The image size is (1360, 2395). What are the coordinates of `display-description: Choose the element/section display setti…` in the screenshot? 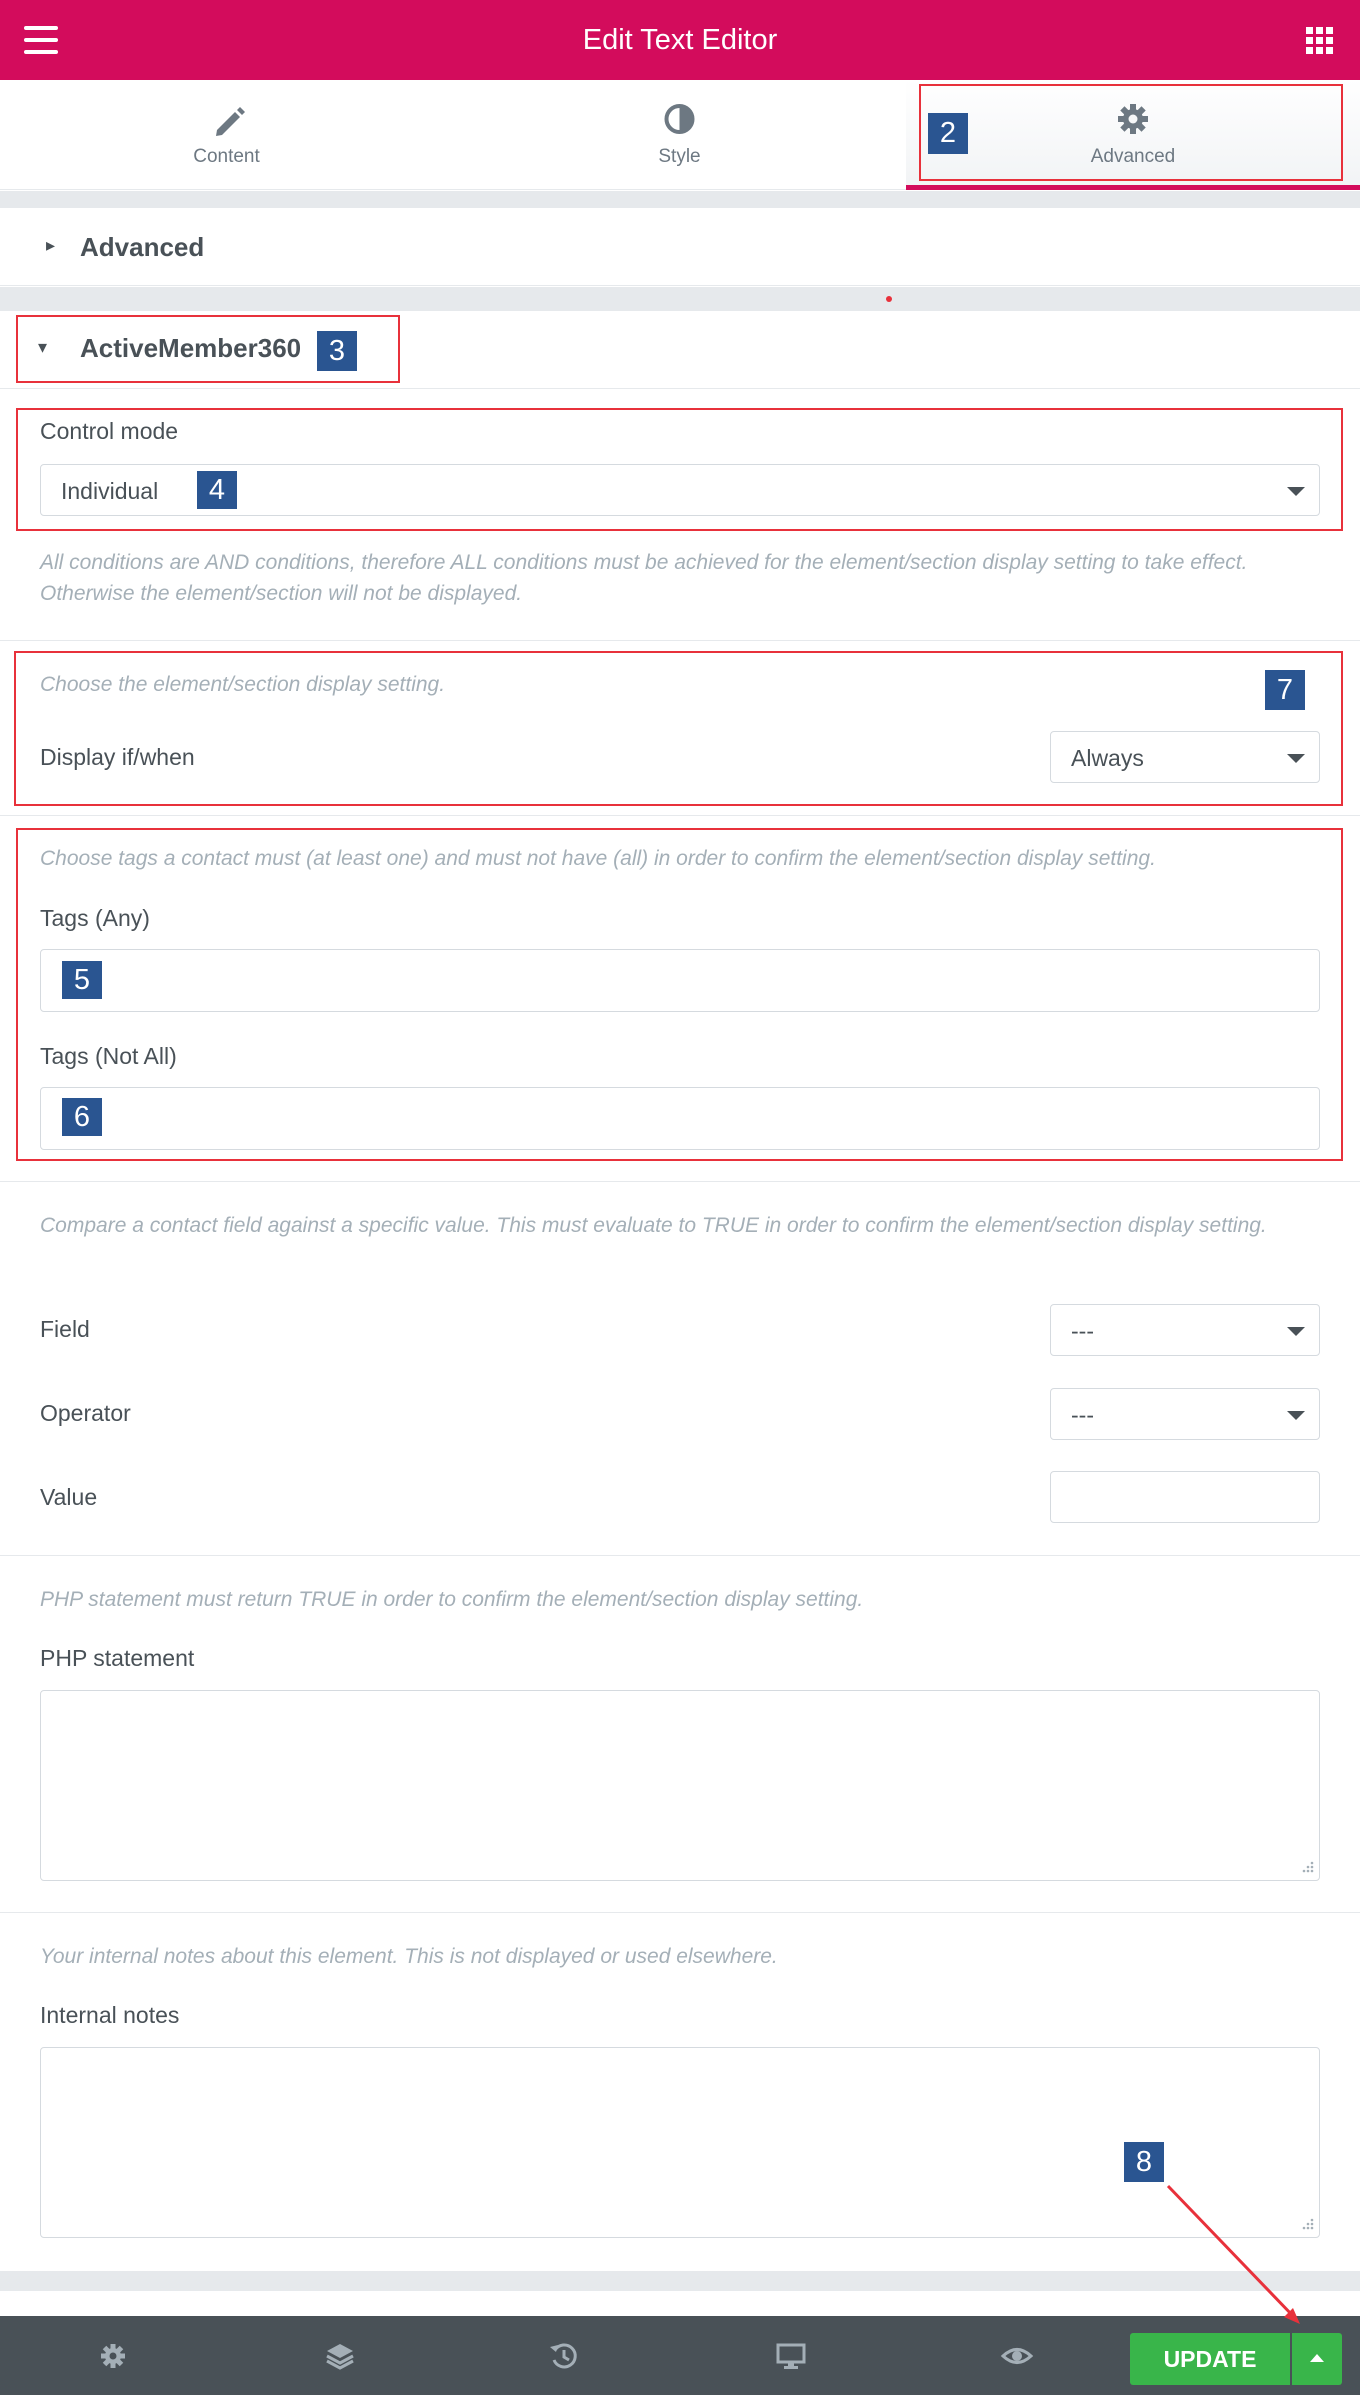 It's located at (243, 684).